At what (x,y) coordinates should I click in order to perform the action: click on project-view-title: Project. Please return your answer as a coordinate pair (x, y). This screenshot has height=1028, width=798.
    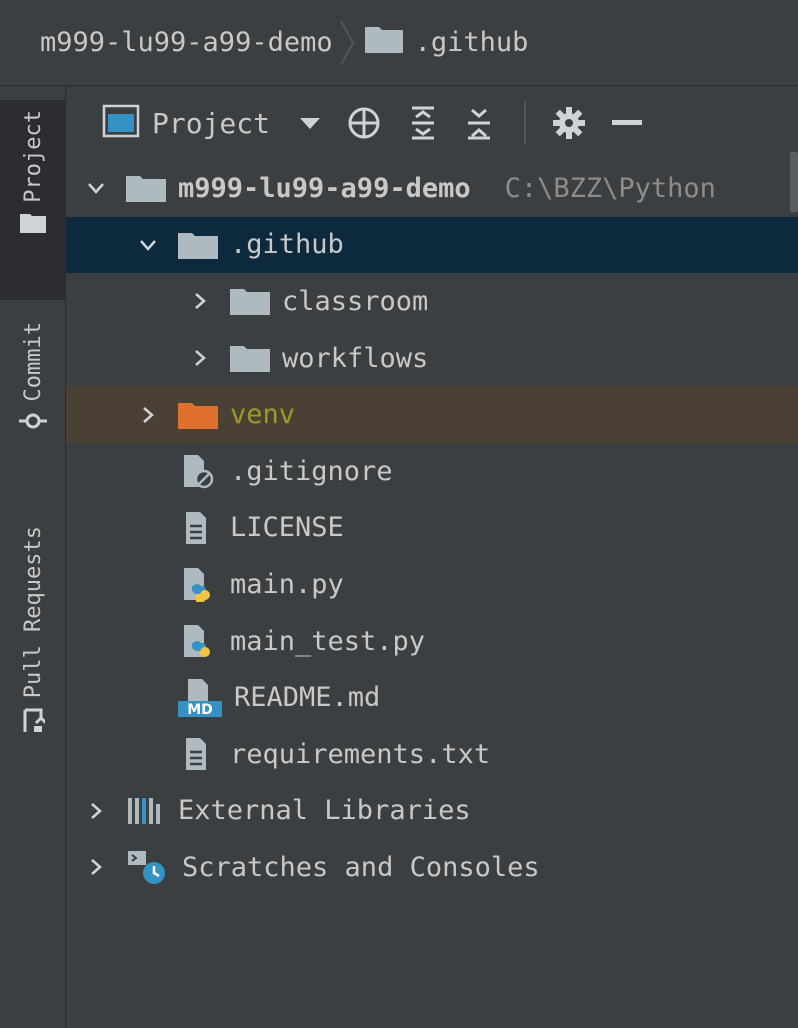
    Looking at the image, I should click on (211, 123).